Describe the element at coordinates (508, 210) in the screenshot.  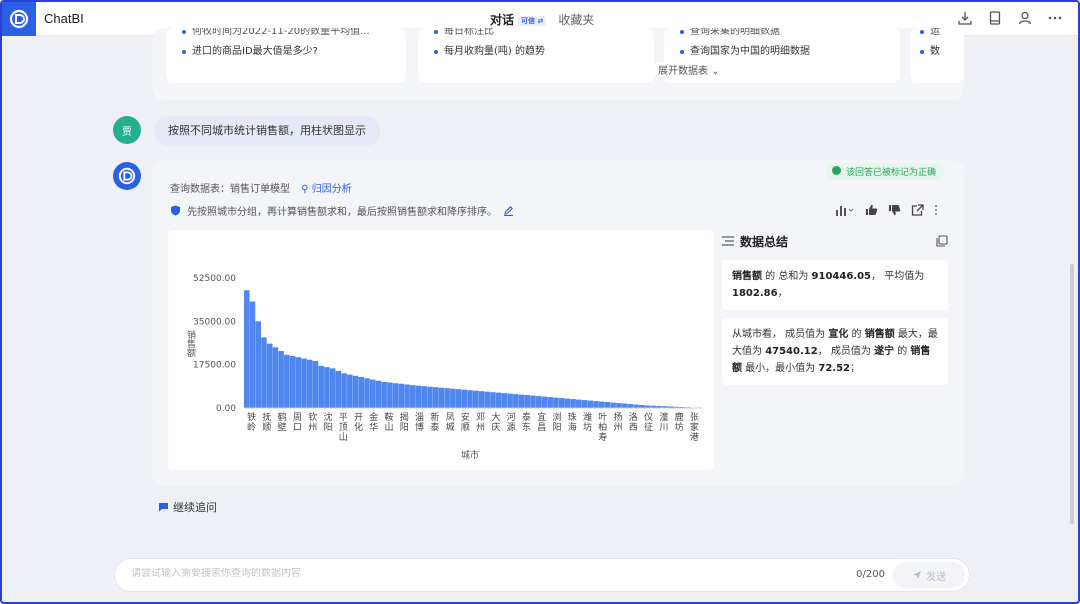
I see `edit-icon` at that location.